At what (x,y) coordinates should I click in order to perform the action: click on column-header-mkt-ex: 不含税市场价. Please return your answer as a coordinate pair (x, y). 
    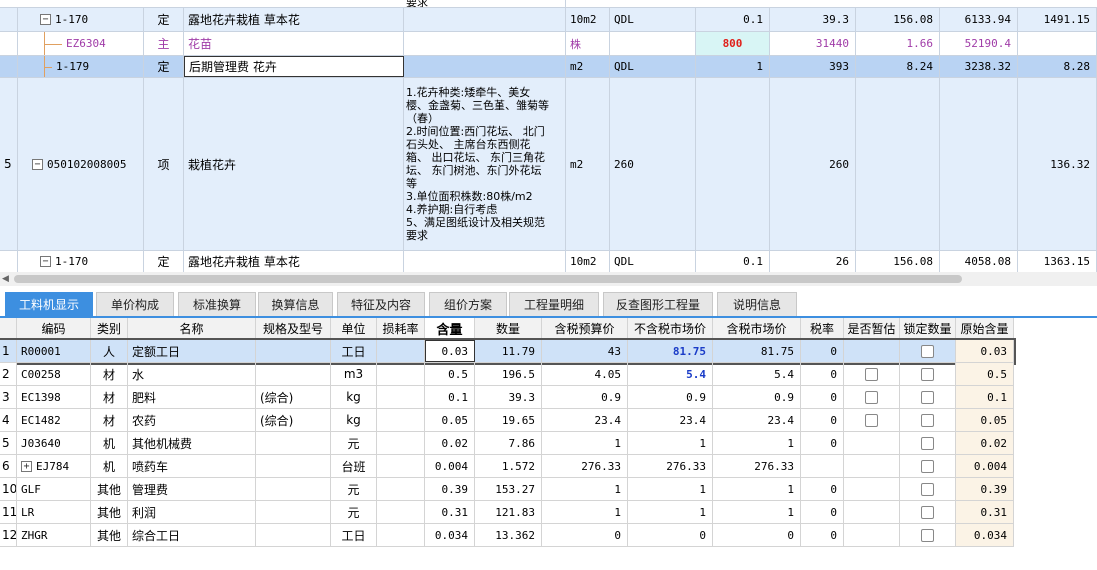
    Looking at the image, I should click on (670, 328).